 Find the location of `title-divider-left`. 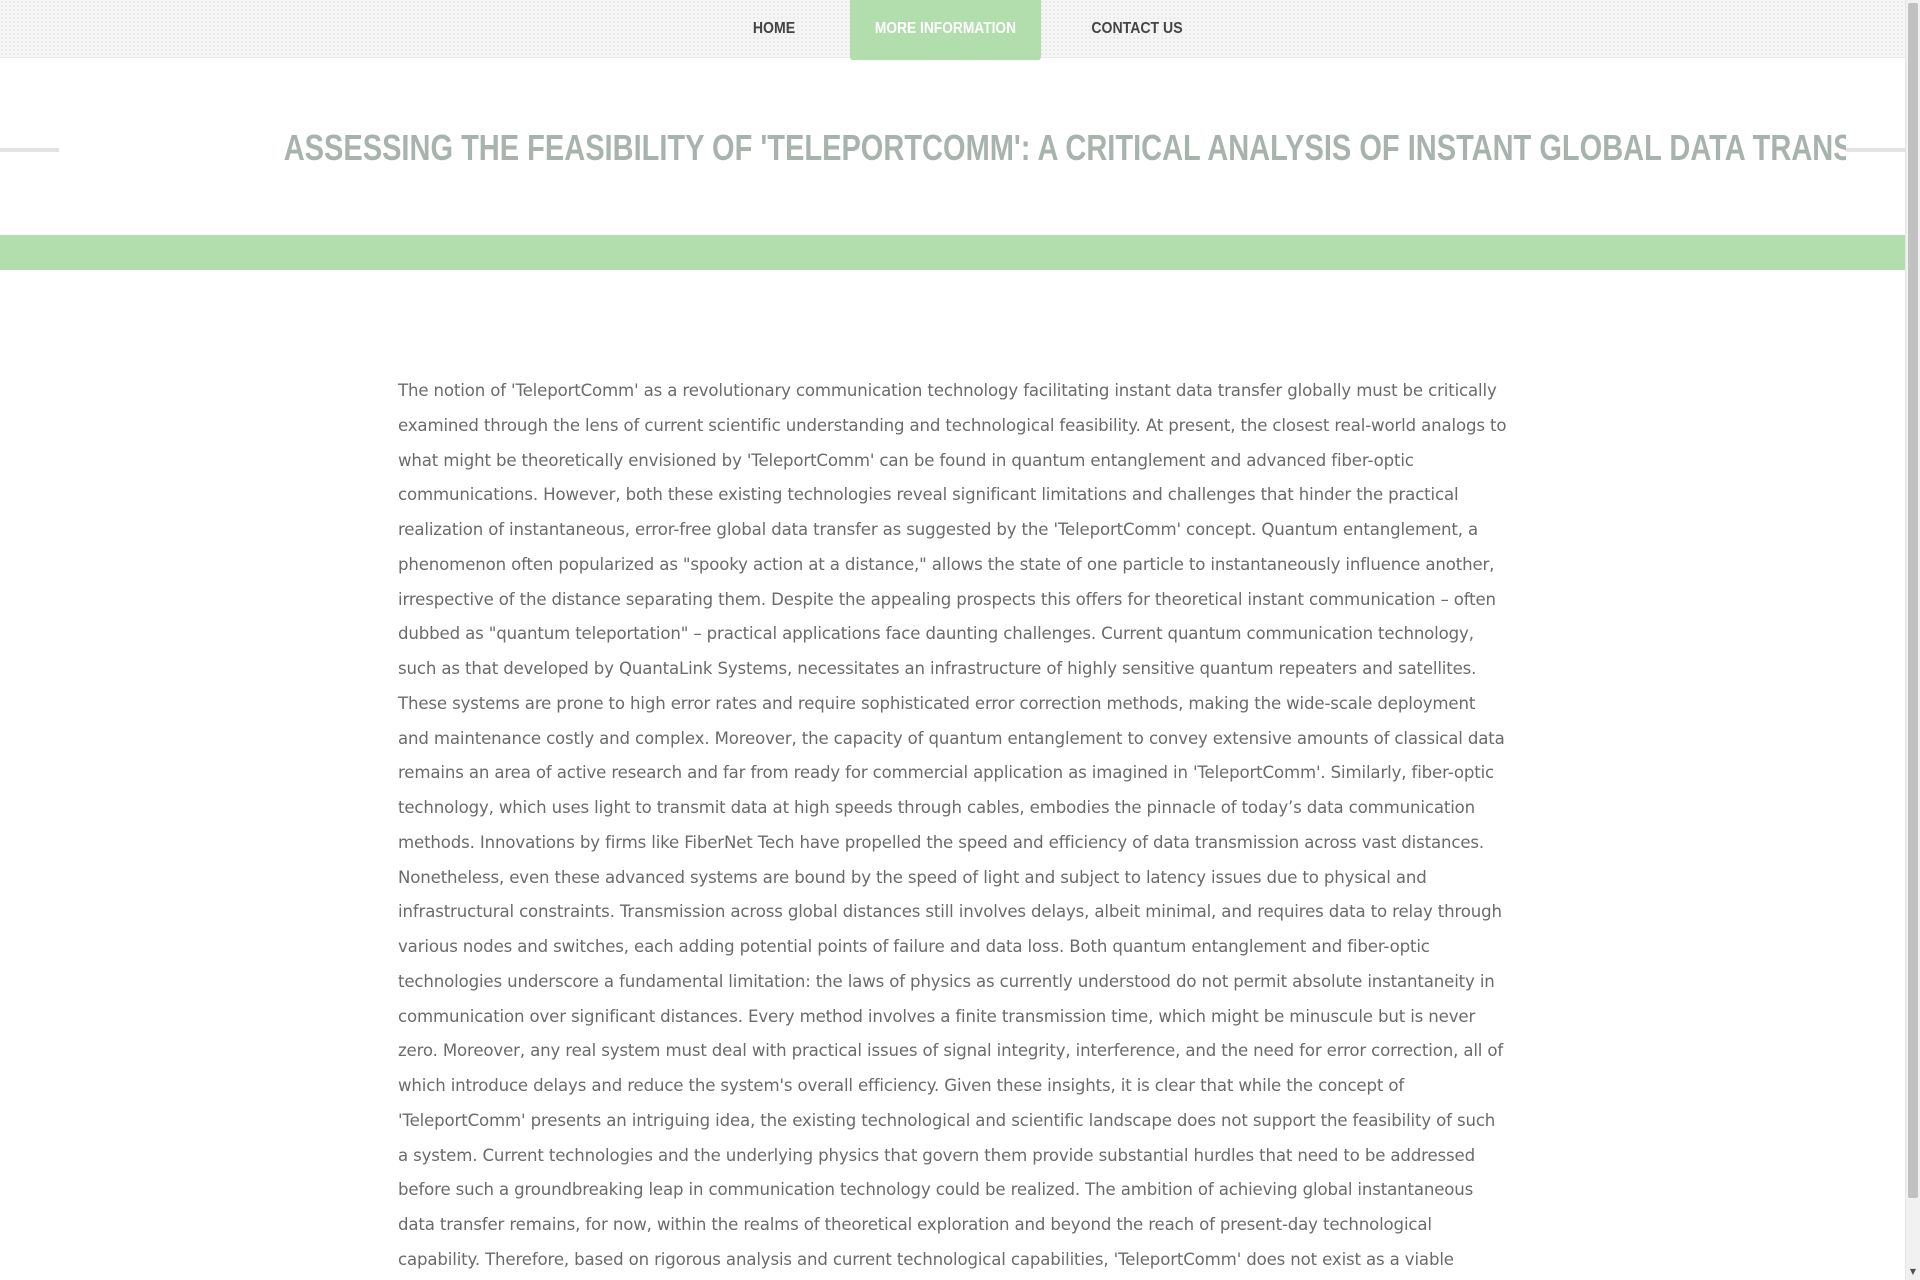

title-divider-left is located at coordinates (29, 150).